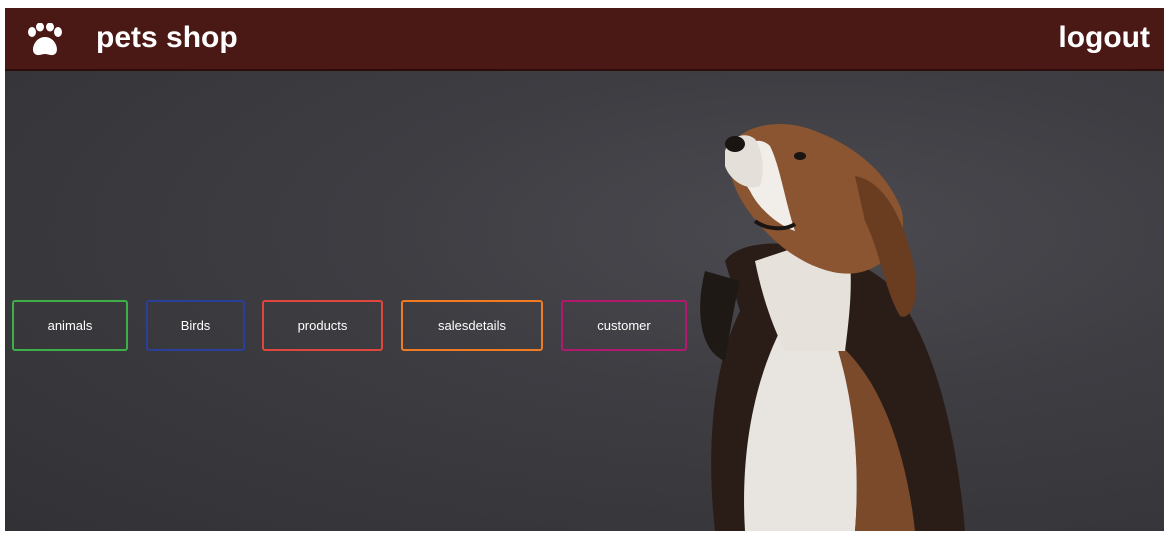 The width and height of the screenshot is (1169, 549). I want to click on paw-icon, so click(45, 39).